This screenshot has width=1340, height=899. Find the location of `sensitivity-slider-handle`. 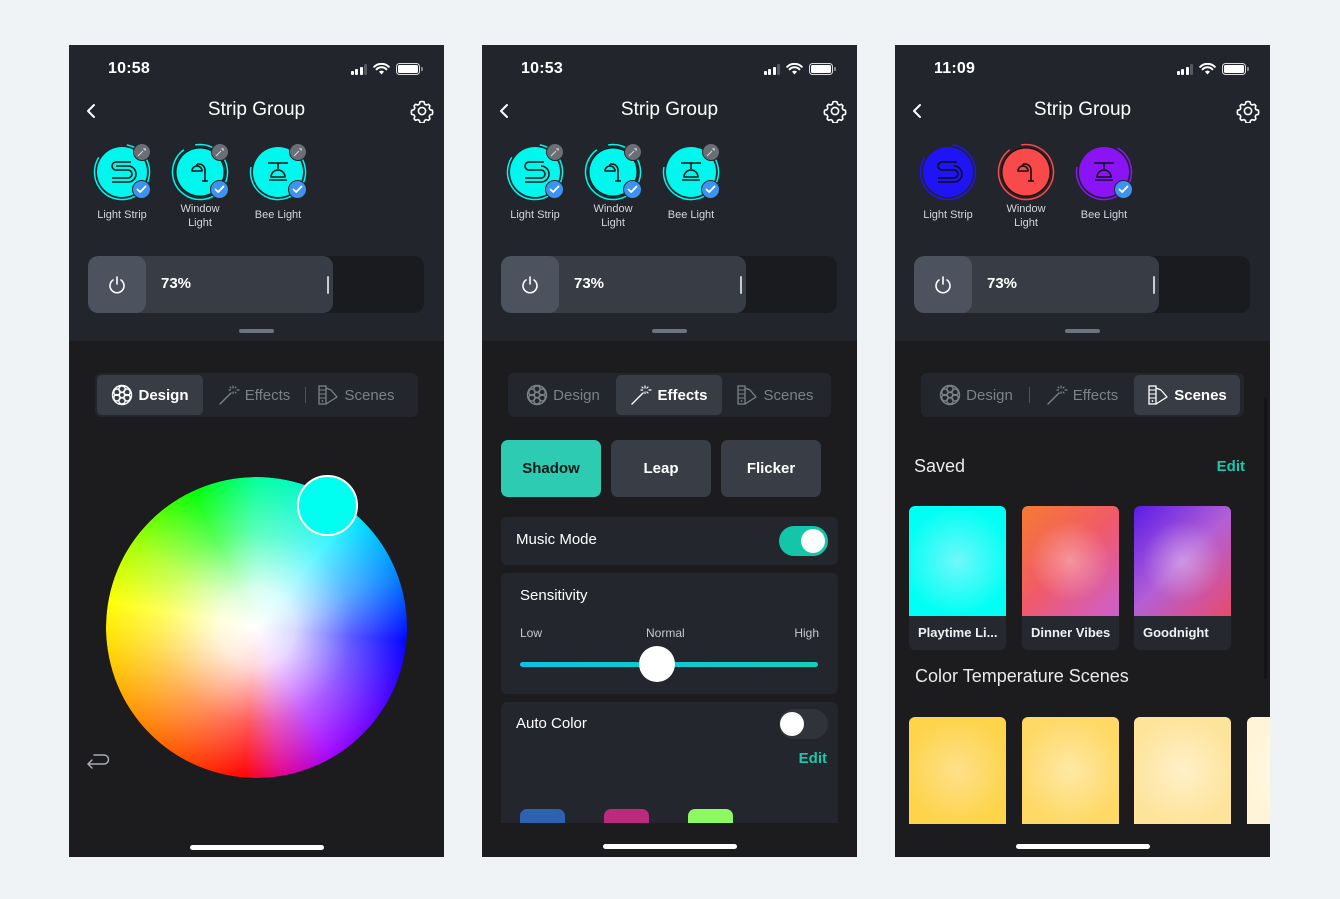

sensitivity-slider-handle is located at coordinates (657, 664).